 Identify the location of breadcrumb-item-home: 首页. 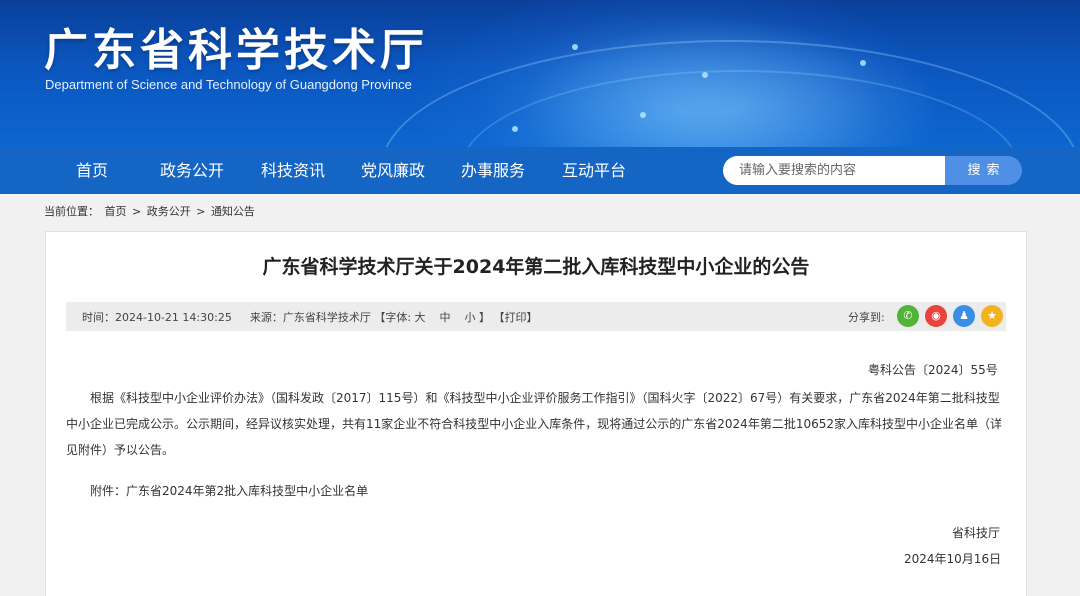
(116, 211).